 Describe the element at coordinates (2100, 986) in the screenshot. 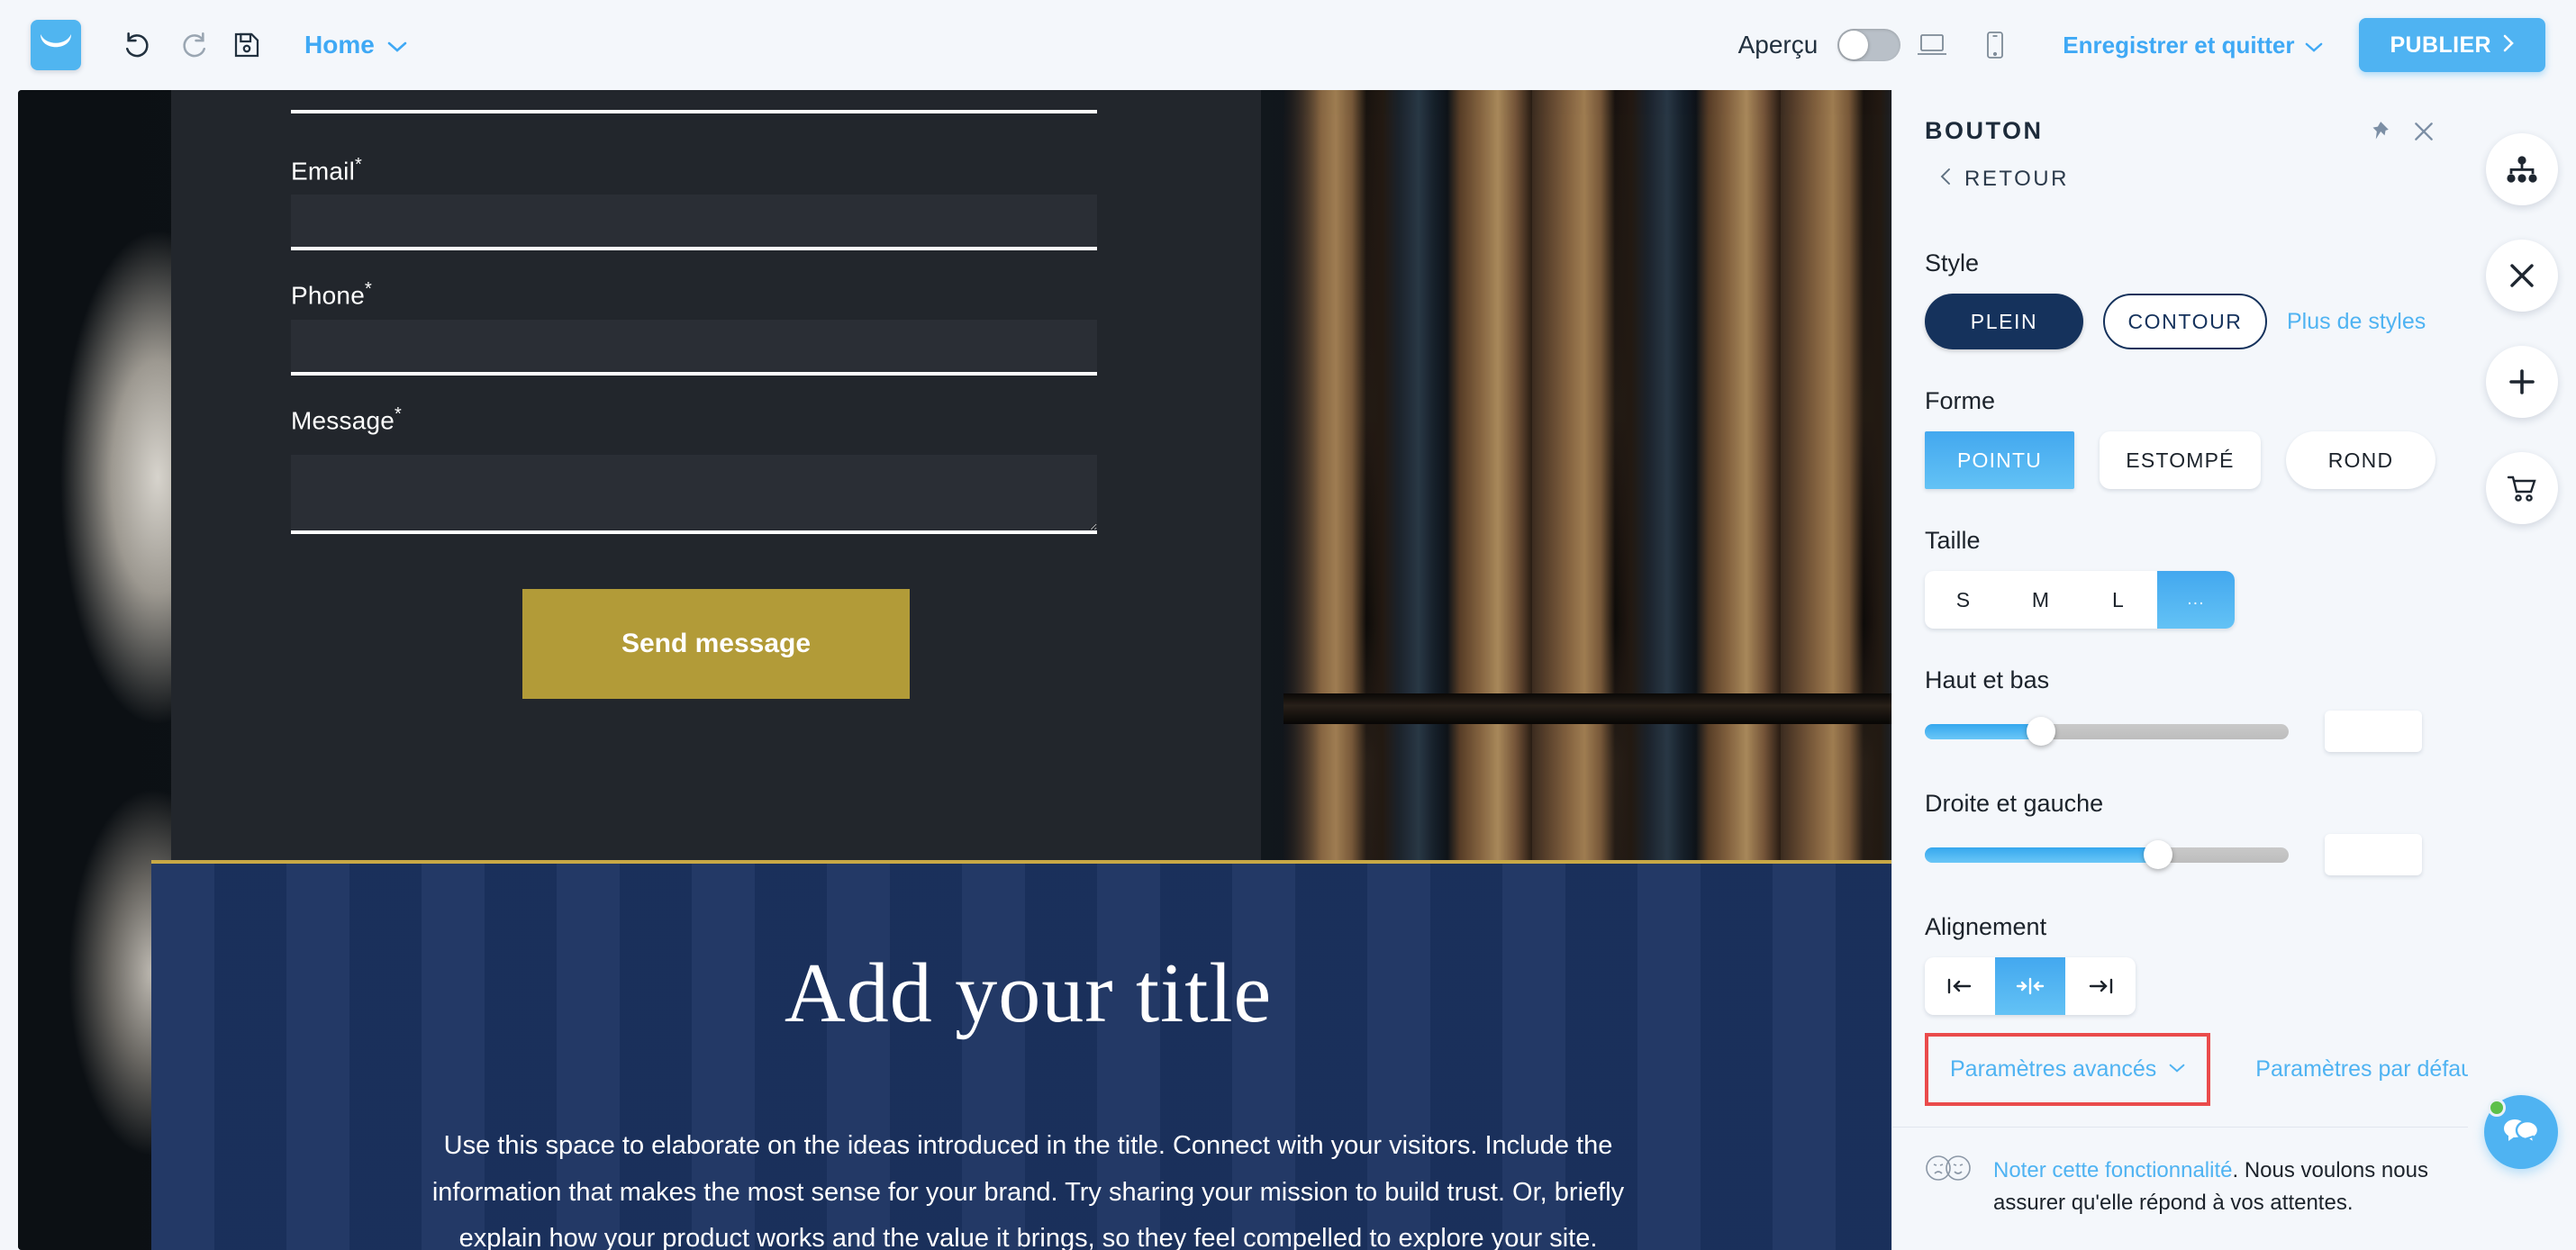

I see `align-right-icon` at that location.